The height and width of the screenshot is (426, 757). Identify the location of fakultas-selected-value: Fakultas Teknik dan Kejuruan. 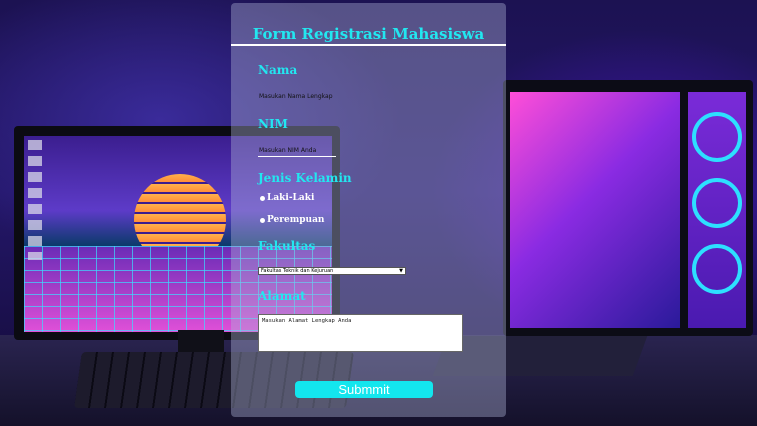
(297, 271).